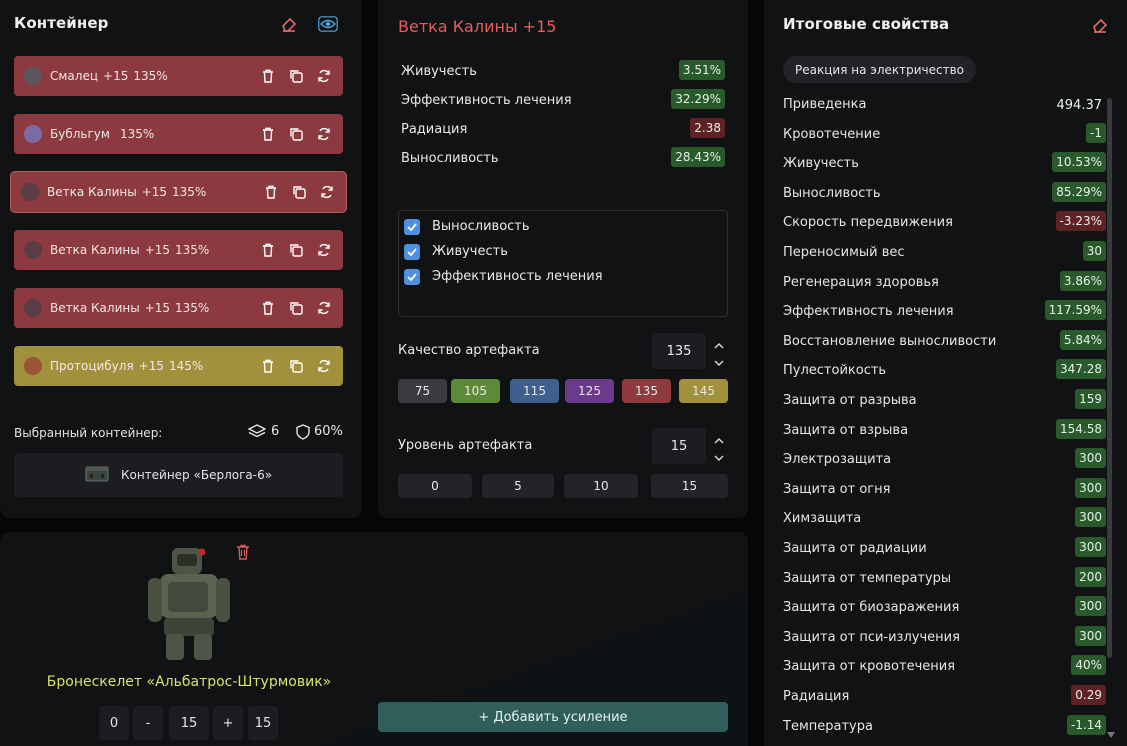 The image size is (1127, 746). What do you see at coordinates (816, 696) in the screenshot?
I see `final-stat-label: Радиация` at bounding box center [816, 696].